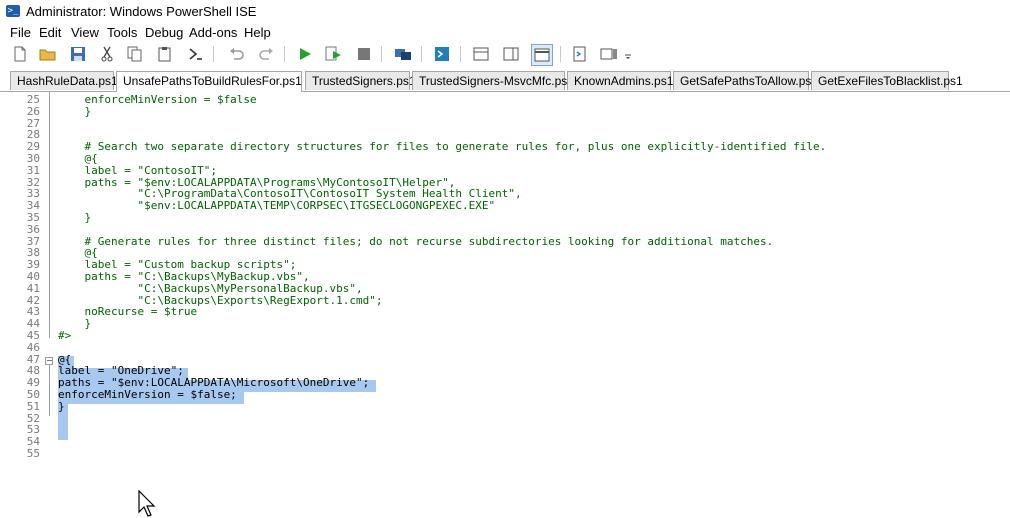 The width and height of the screenshot is (1010, 518). I want to click on tab-trustedsigners-msvcmfc: TrustedSigners-MsvcMfc.ps1, so click(493, 80).